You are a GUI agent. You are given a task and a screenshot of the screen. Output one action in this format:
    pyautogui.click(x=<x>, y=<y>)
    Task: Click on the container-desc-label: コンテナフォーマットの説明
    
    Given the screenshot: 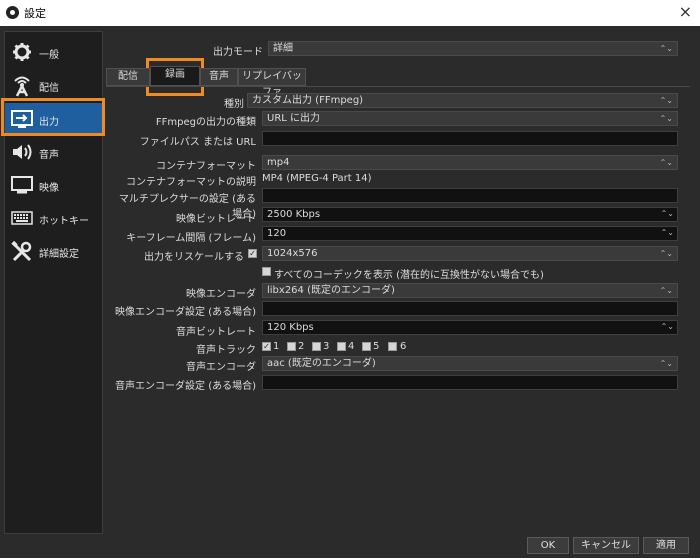 What is the action you would take?
    pyautogui.click(x=191, y=182)
    